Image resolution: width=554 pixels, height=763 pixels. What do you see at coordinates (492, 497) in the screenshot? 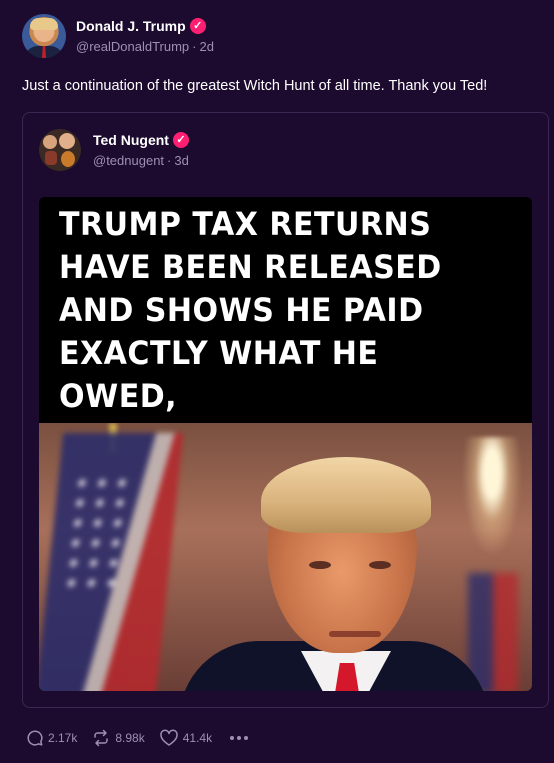
I see `background-light` at bounding box center [492, 497].